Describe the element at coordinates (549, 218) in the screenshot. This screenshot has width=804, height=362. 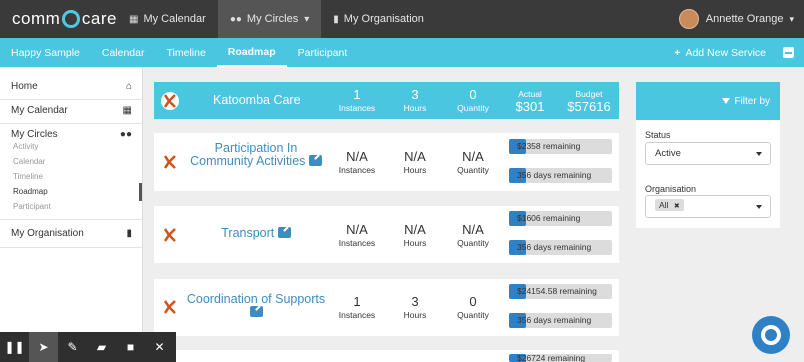
I see `budget-remaining: $1606 remaining` at that location.